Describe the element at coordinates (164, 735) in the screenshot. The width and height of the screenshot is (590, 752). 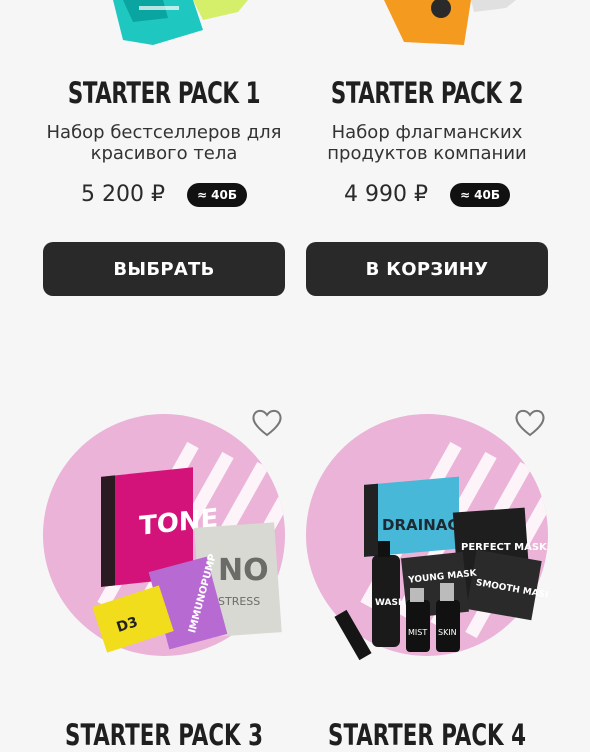
I see `product-3-title: STARTER PACK 3` at that location.